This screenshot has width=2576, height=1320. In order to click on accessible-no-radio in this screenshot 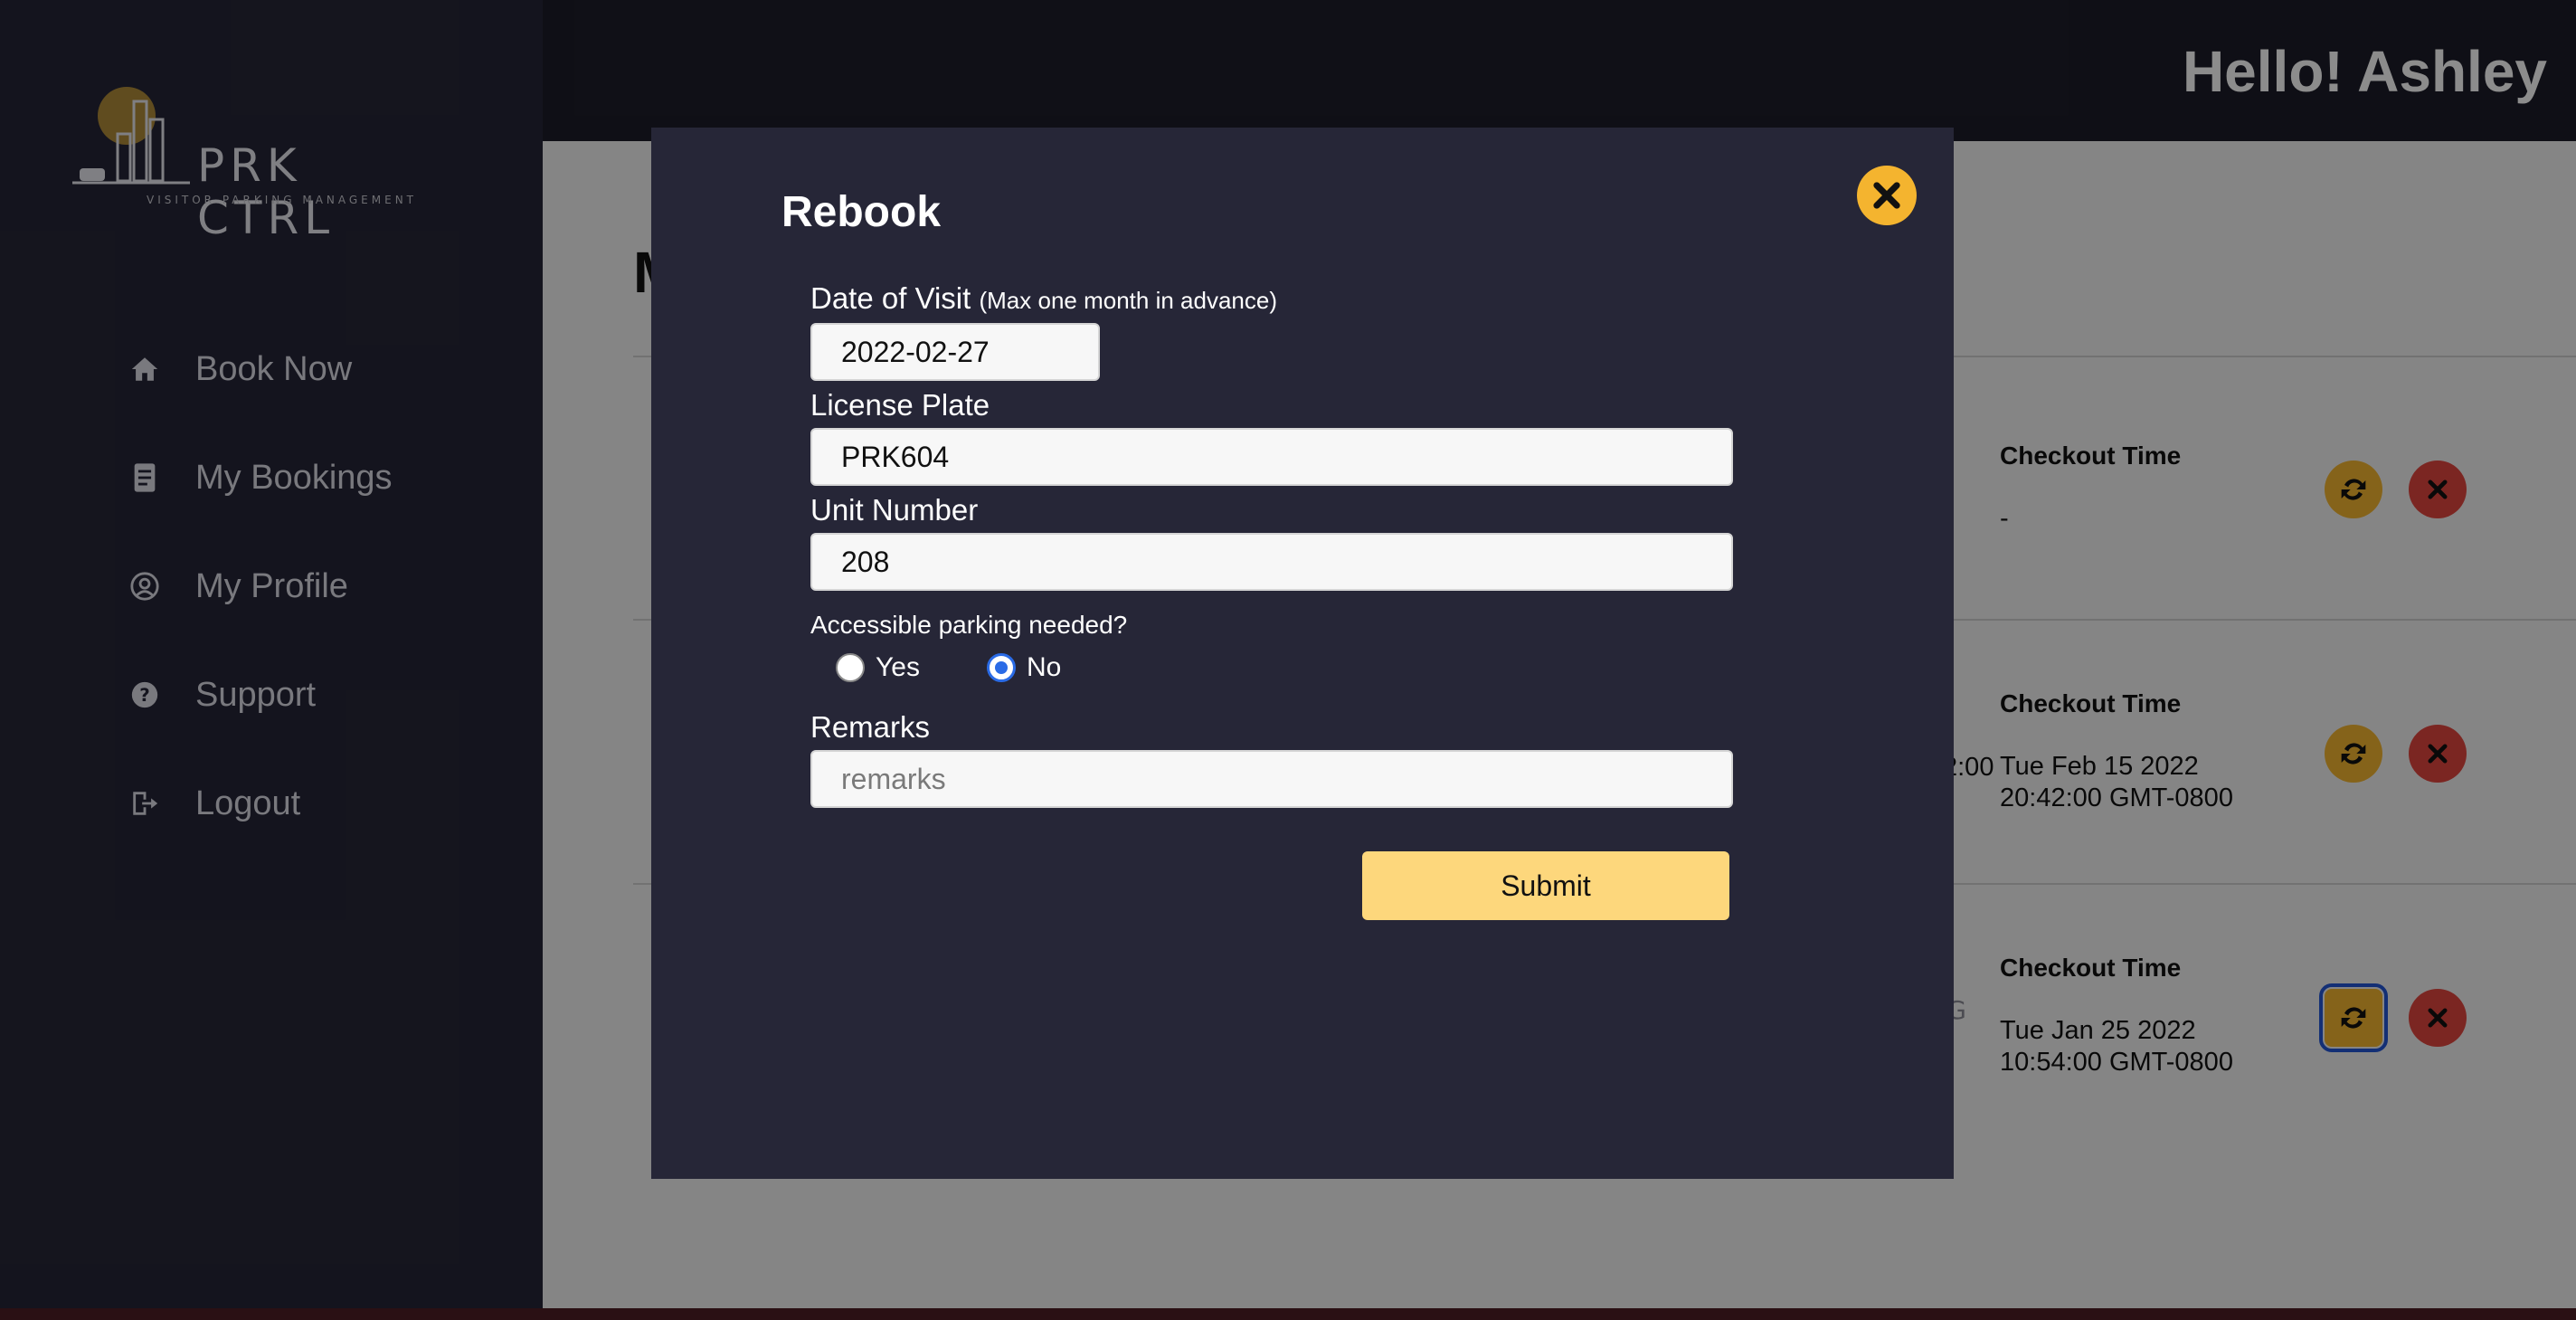, I will do `click(1001, 667)`.